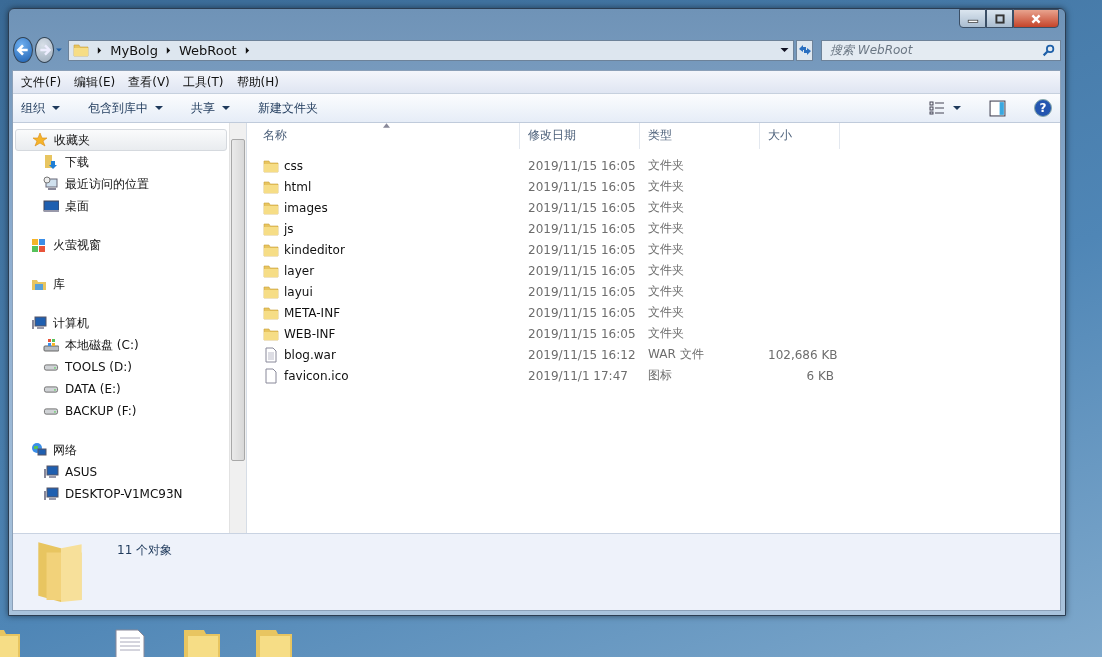 This screenshot has width=1102, height=657. What do you see at coordinates (51, 184) in the screenshot?
I see `computer-clock-icon` at bounding box center [51, 184].